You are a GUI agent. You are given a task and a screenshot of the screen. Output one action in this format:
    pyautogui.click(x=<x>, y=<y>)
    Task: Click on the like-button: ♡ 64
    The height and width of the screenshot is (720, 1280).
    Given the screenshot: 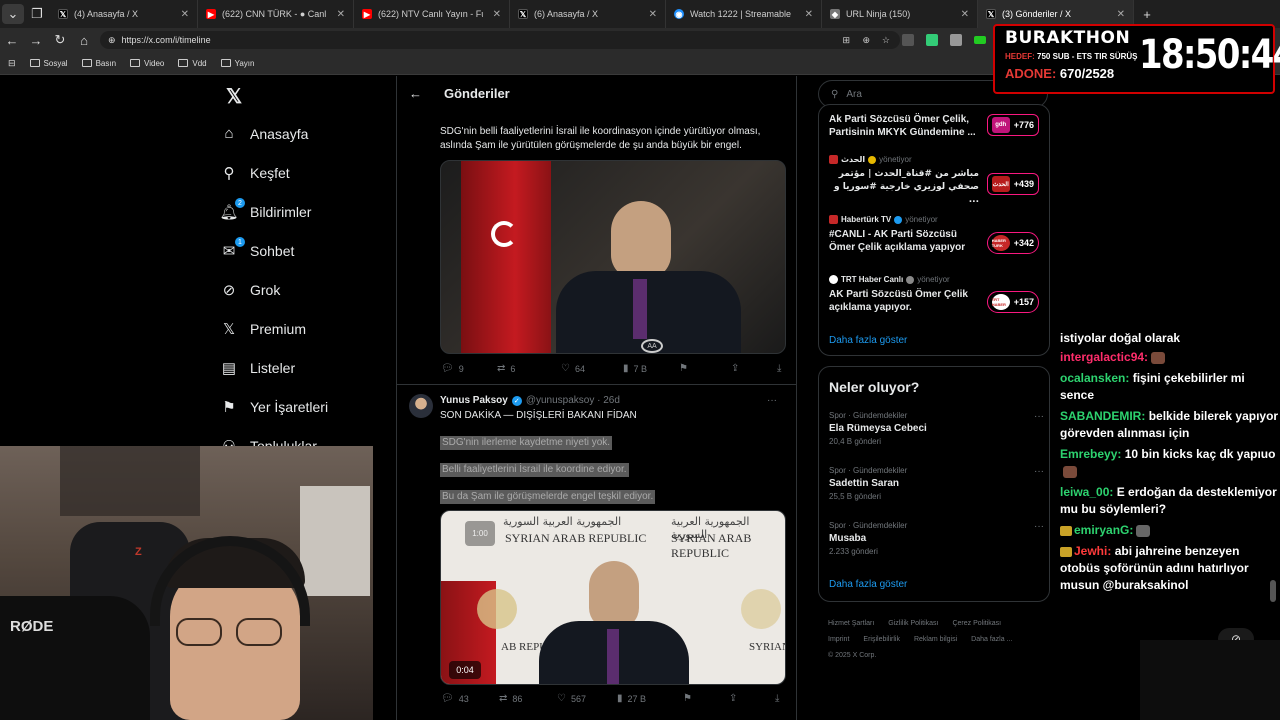 What is the action you would take?
    pyautogui.click(x=592, y=368)
    